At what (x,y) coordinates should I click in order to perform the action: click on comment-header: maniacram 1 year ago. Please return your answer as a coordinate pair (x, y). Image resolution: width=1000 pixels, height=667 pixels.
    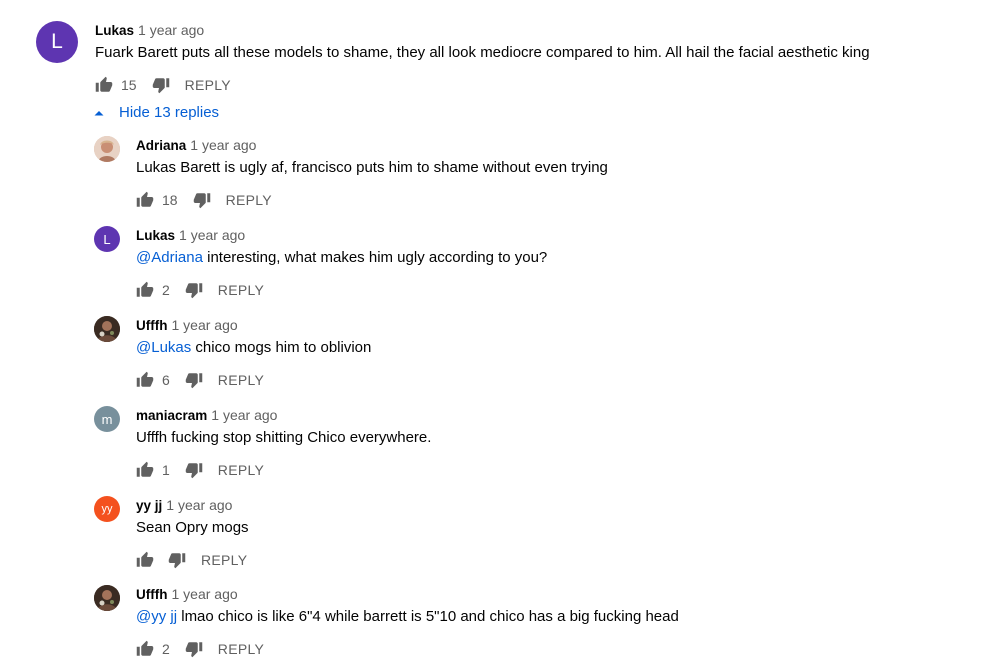
    Looking at the image, I should click on (206, 415).